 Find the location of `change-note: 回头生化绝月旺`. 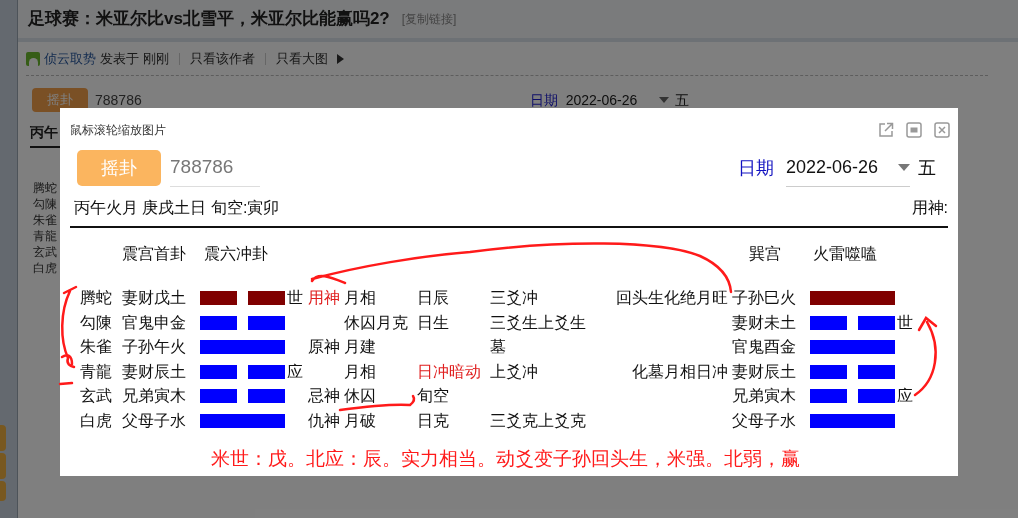

change-note: 回头生化绝月旺 is located at coordinates (672, 297).